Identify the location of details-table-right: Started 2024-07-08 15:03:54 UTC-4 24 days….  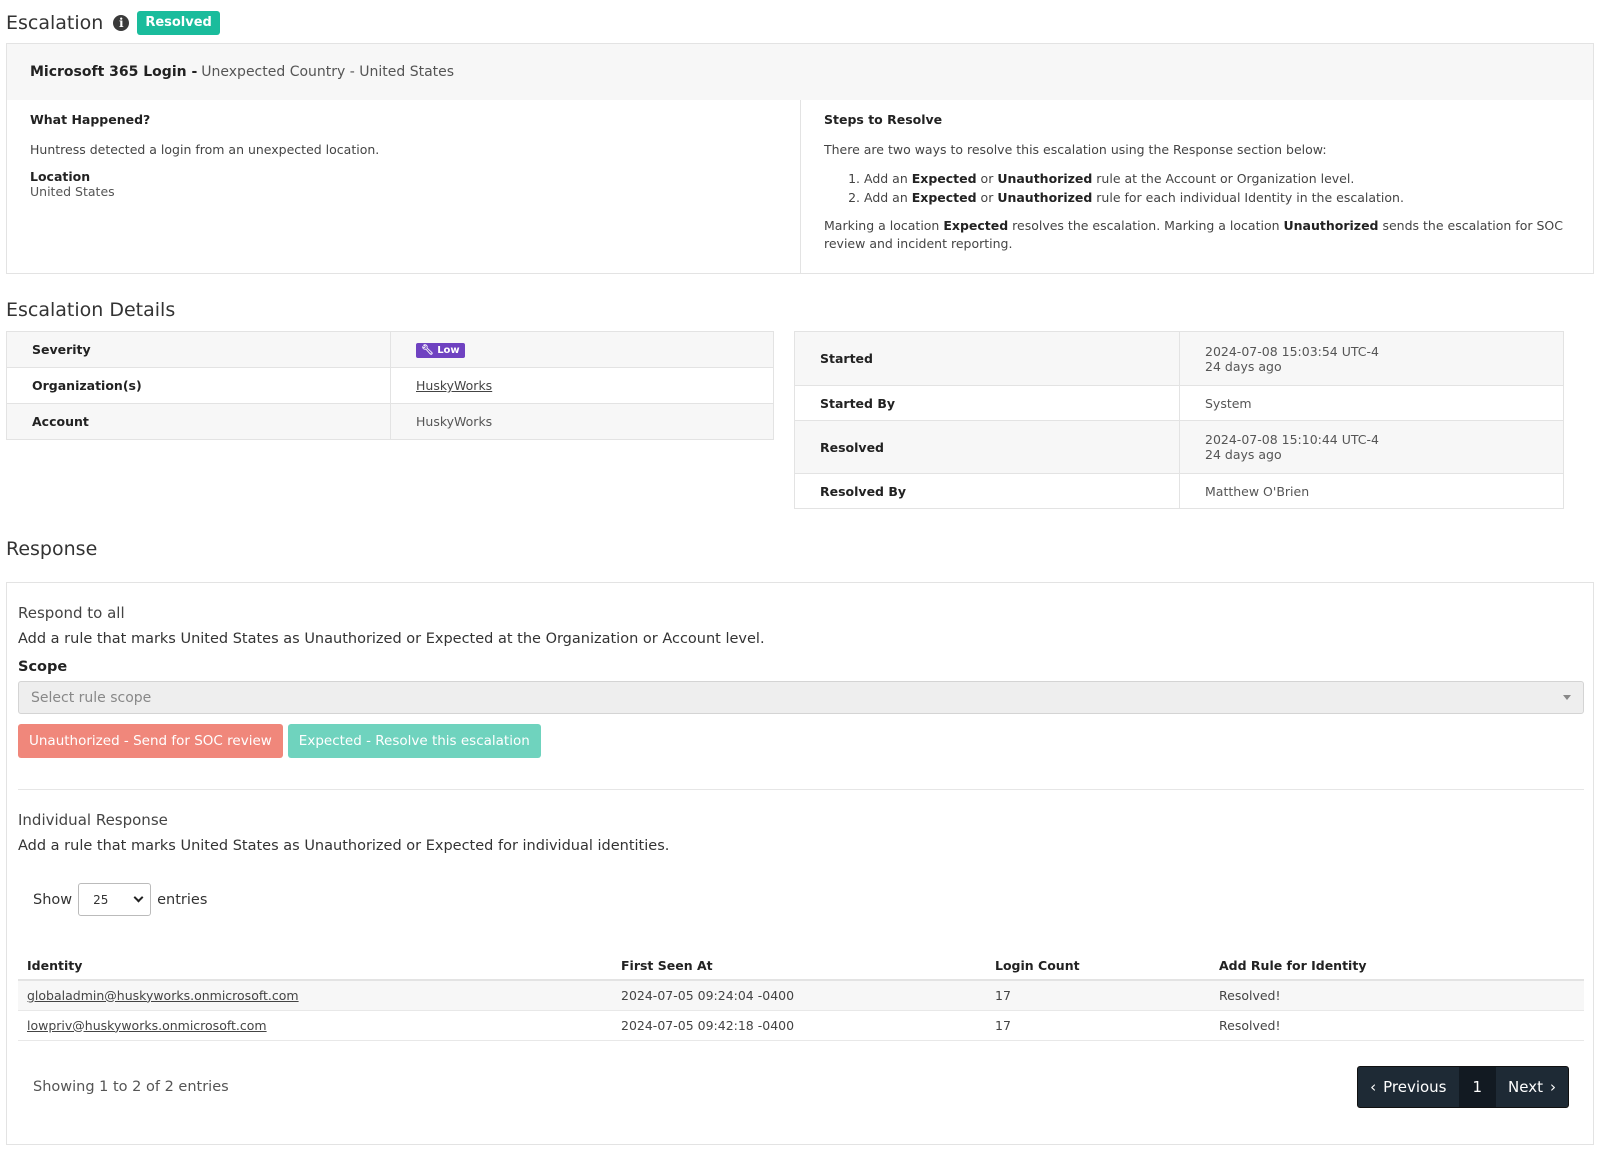
(1179, 420).